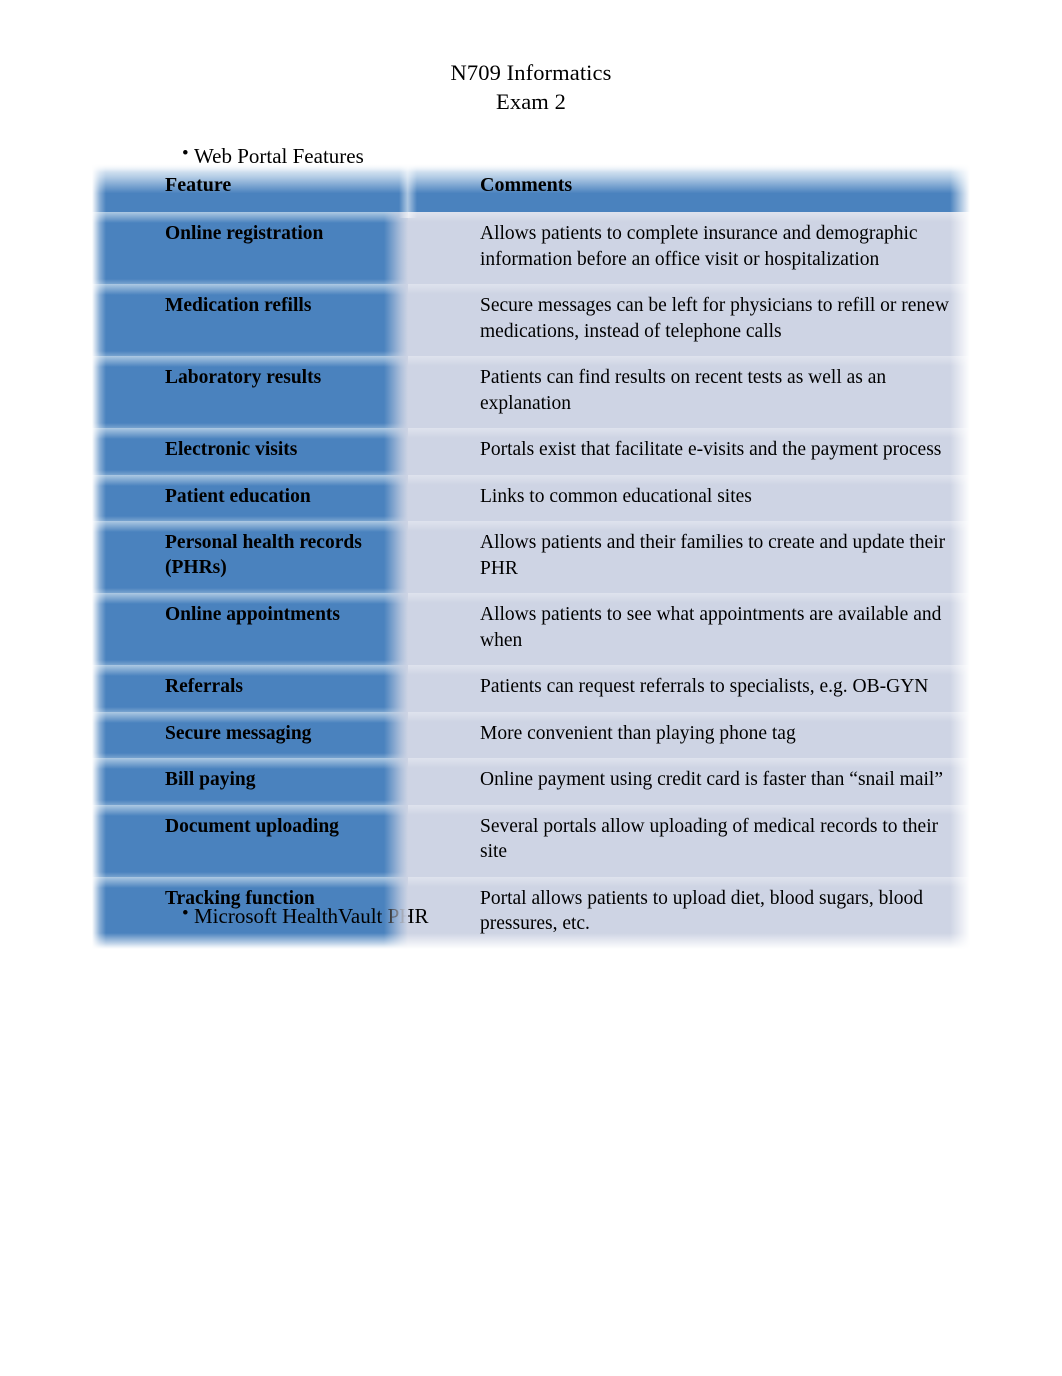 This screenshot has width=1062, height=1376. Describe the element at coordinates (531, 87) in the screenshot. I see `document-header: N709 Informatics Exam 2` at that location.